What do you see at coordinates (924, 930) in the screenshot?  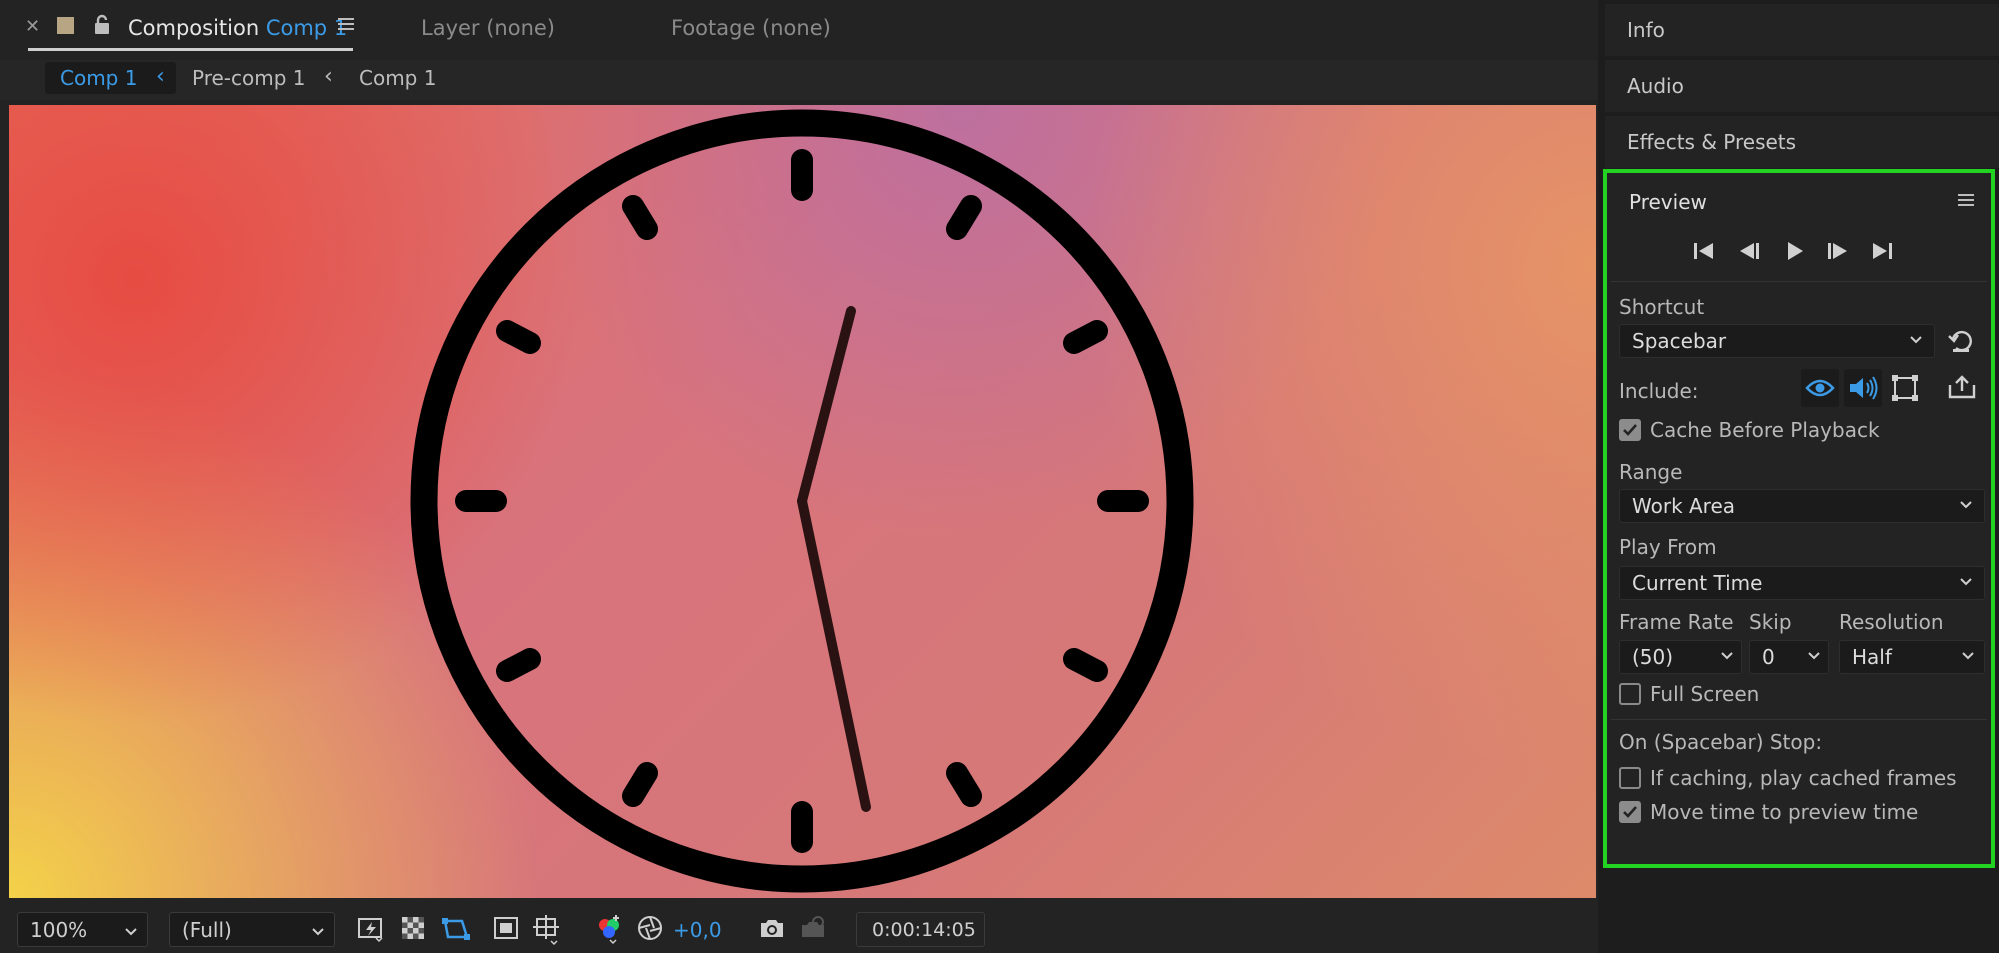 I see `timecode-value: 0:00:14:05` at bounding box center [924, 930].